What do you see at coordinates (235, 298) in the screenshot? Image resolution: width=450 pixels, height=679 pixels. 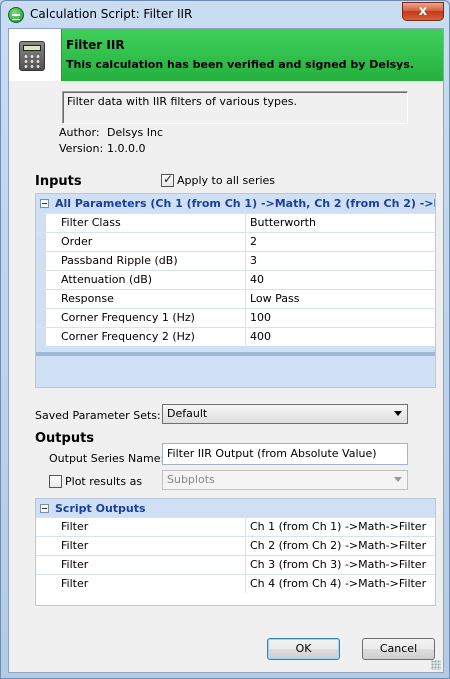 I see `param-row-response: Response Low Pass` at bounding box center [235, 298].